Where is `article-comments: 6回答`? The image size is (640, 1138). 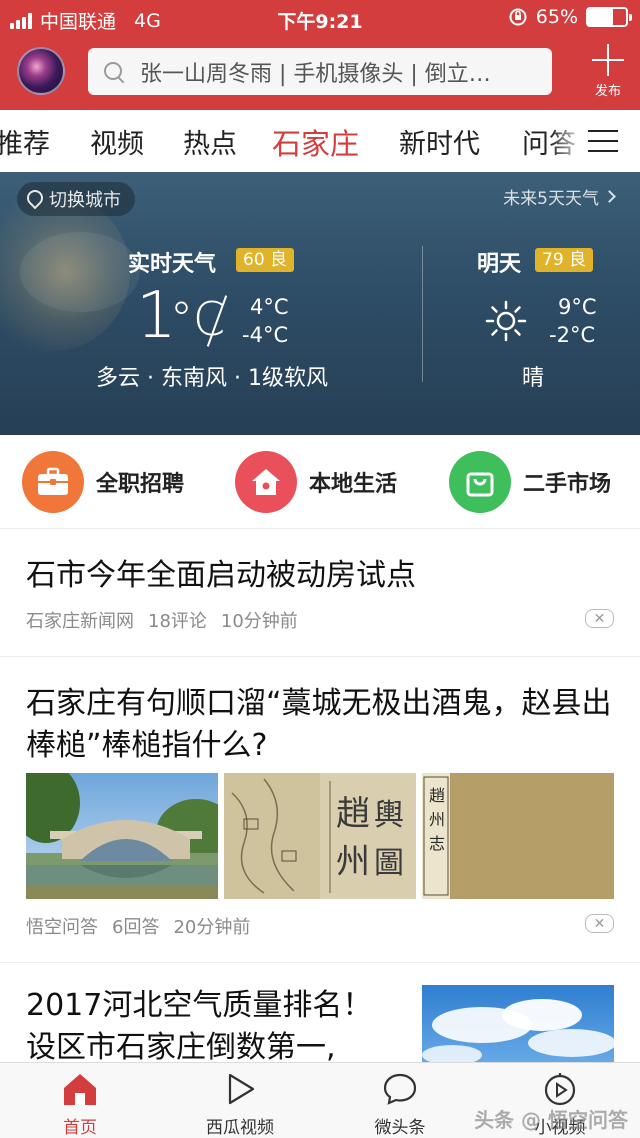
article-comments: 6回答 is located at coordinates (136, 927).